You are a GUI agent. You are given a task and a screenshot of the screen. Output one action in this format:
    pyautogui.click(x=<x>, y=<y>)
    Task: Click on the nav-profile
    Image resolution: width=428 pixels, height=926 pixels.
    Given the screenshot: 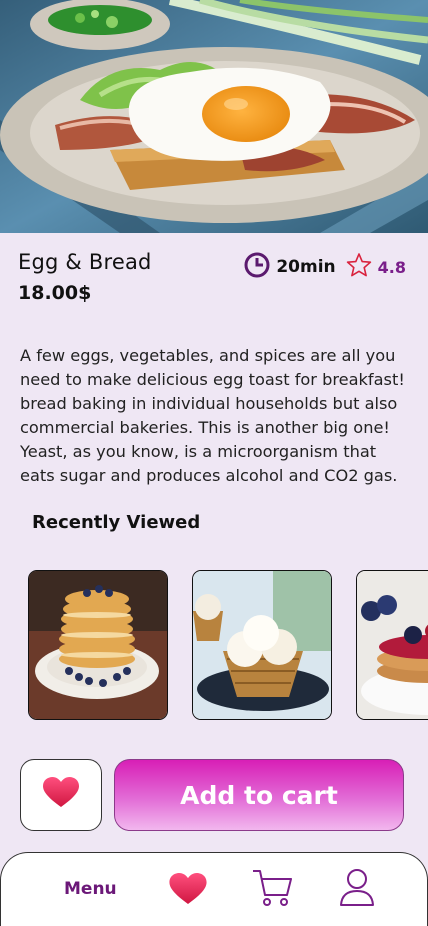 What is the action you would take?
    pyautogui.click(x=357, y=889)
    